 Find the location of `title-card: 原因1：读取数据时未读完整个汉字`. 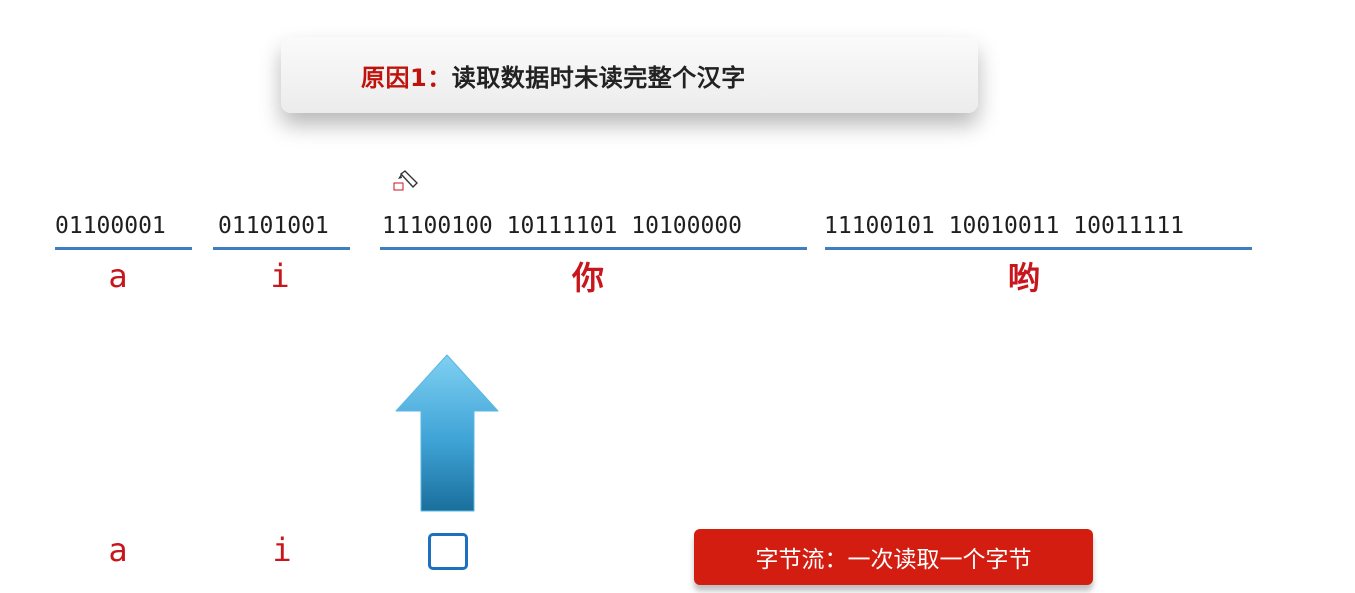

title-card: 原因1：读取数据时未读完整个汉字 is located at coordinates (629, 75).